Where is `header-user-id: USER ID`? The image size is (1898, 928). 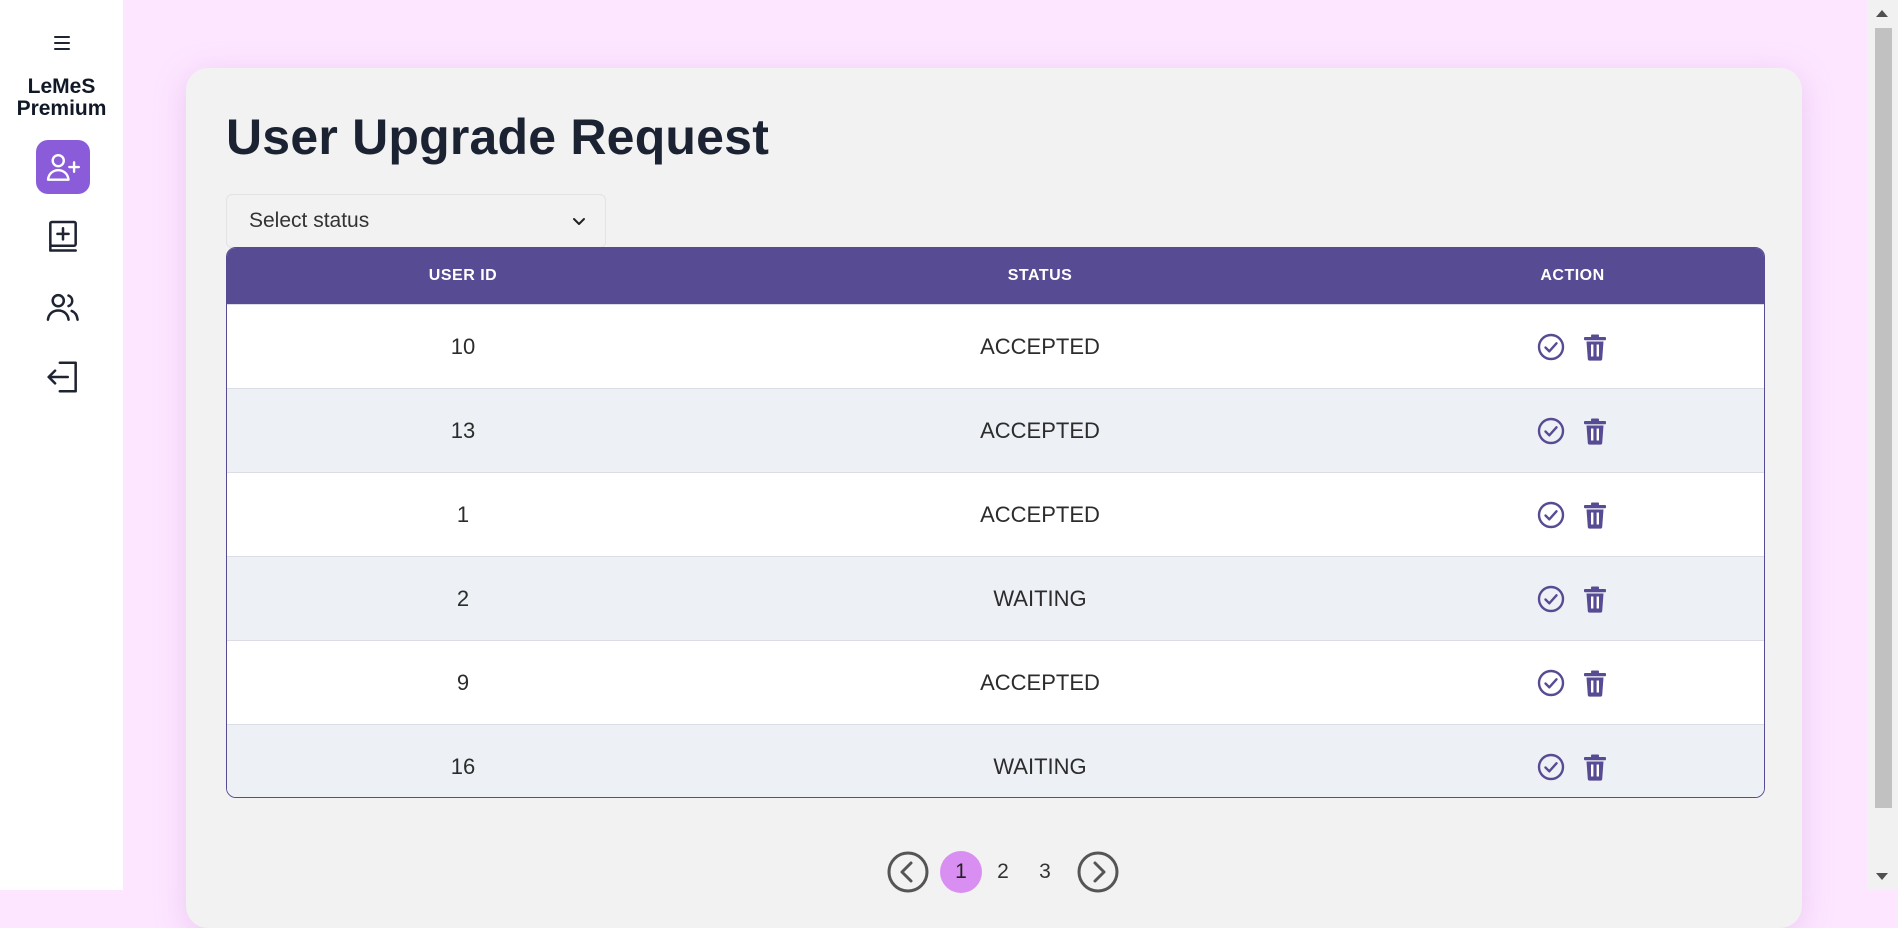
header-user-id: USER ID is located at coordinates (463, 276).